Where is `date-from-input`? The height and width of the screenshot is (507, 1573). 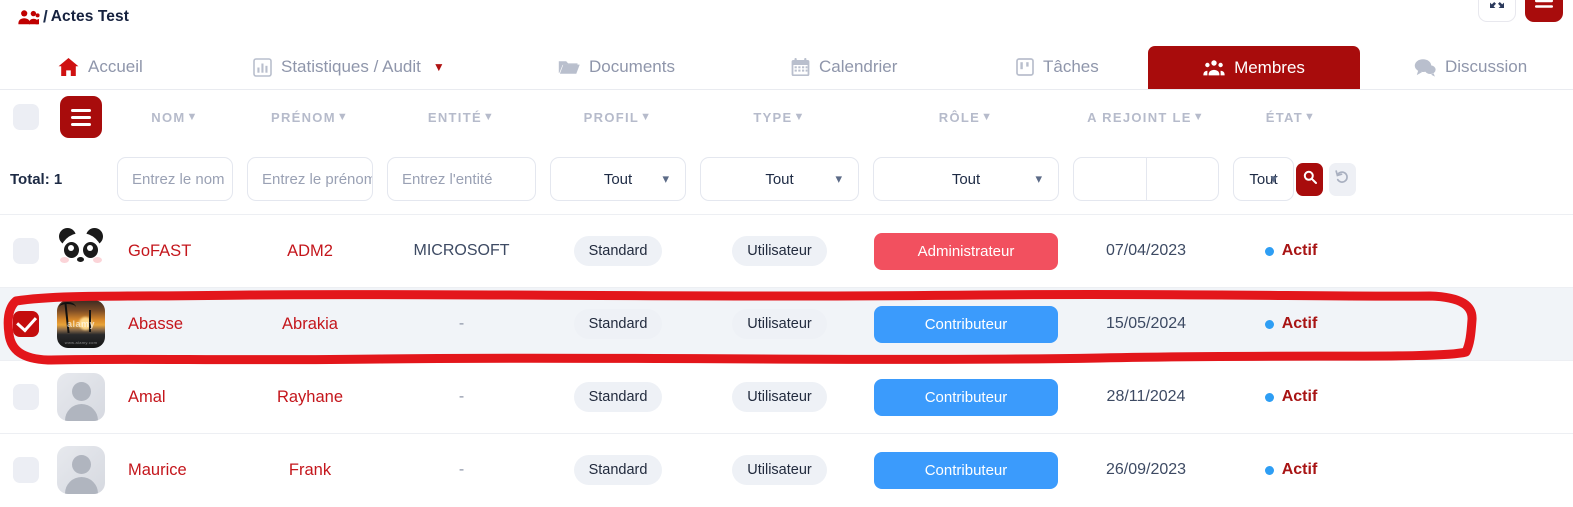 date-from-input is located at coordinates (1110, 179).